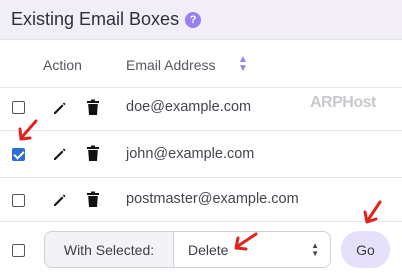  I want to click on select-caret-icon: ▲ ▼, so click(315, 249).